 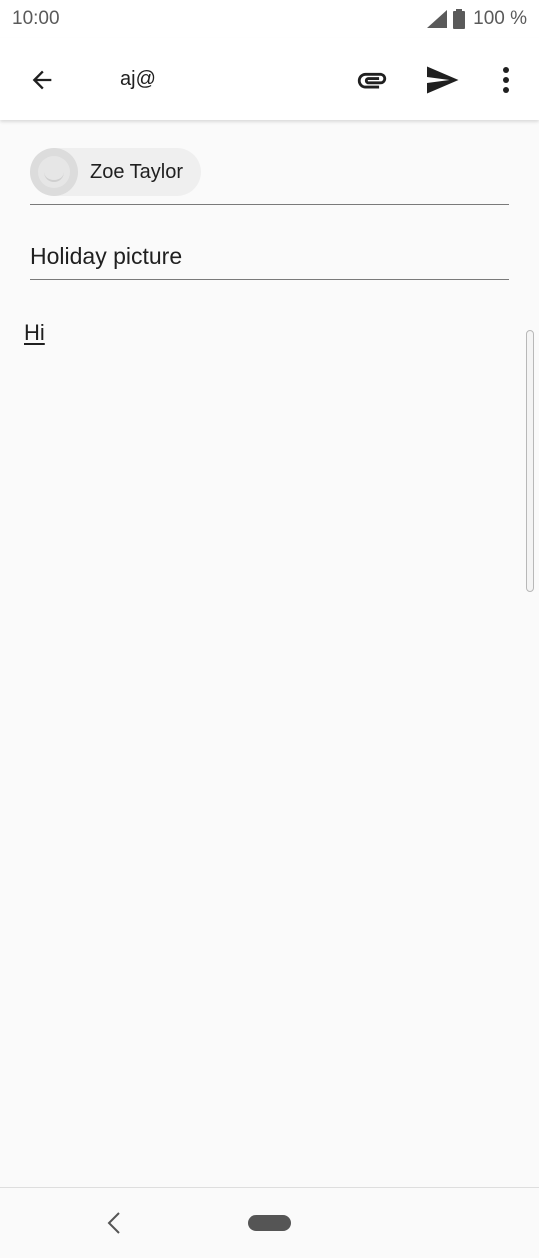 What do you see at coordinates (138, 79) in the screenshot?
I see `sender-account: aj@` at bounding box center [138, 79].